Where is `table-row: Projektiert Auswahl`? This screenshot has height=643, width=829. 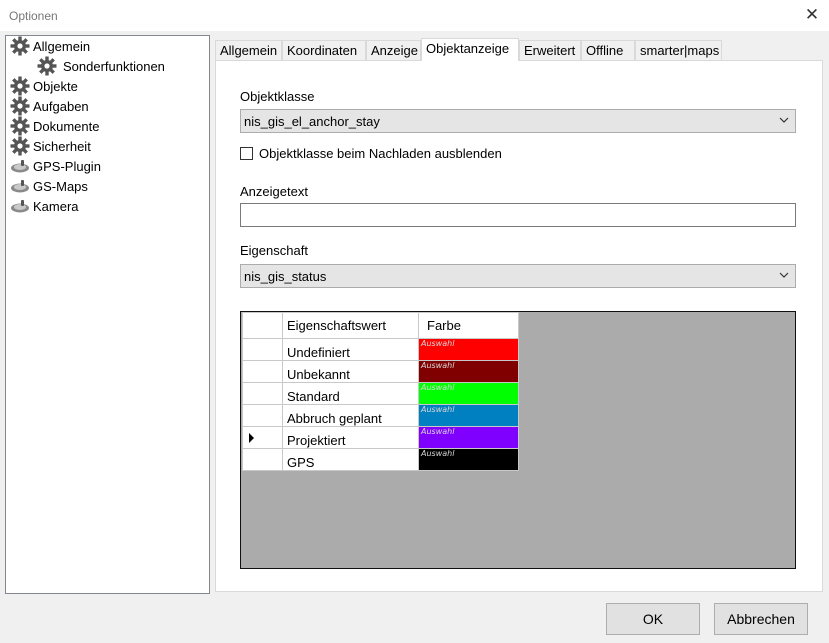 table-row: Projektiert Auswahl is located at coordinates (380, 437).